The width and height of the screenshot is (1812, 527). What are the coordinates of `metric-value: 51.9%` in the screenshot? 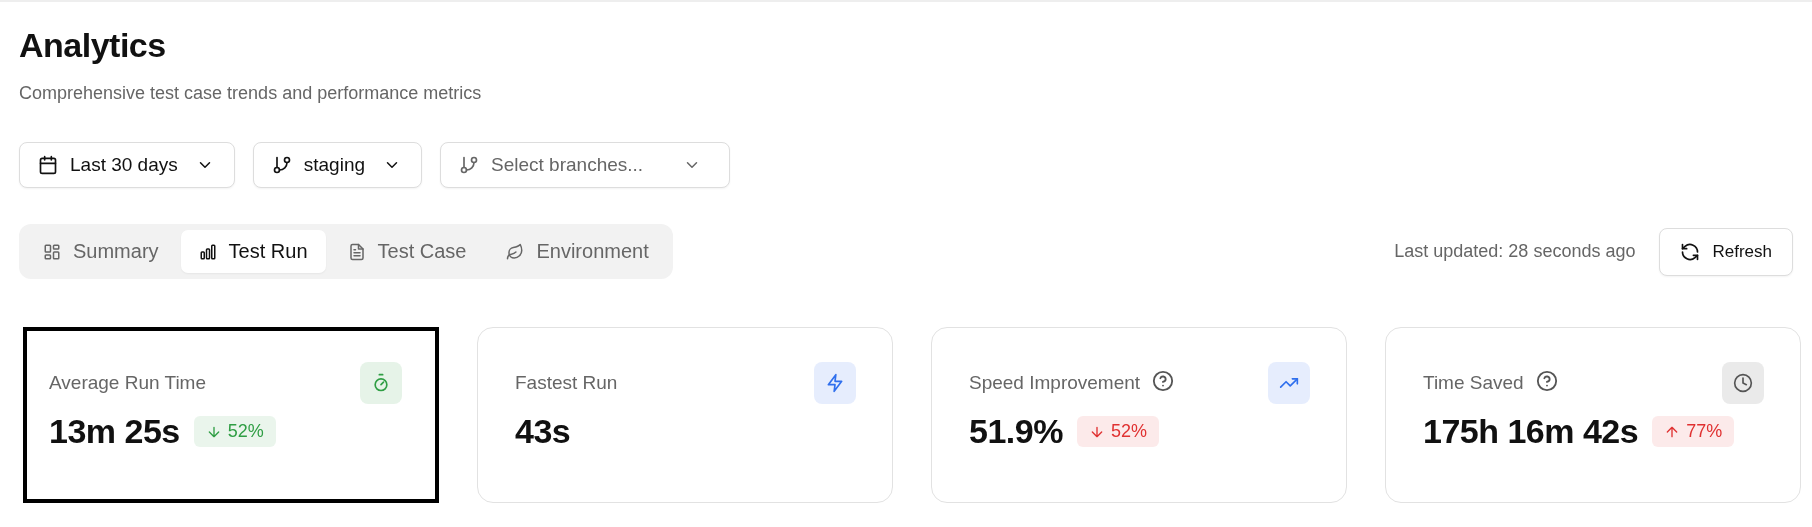 It's located at (1016, 431).